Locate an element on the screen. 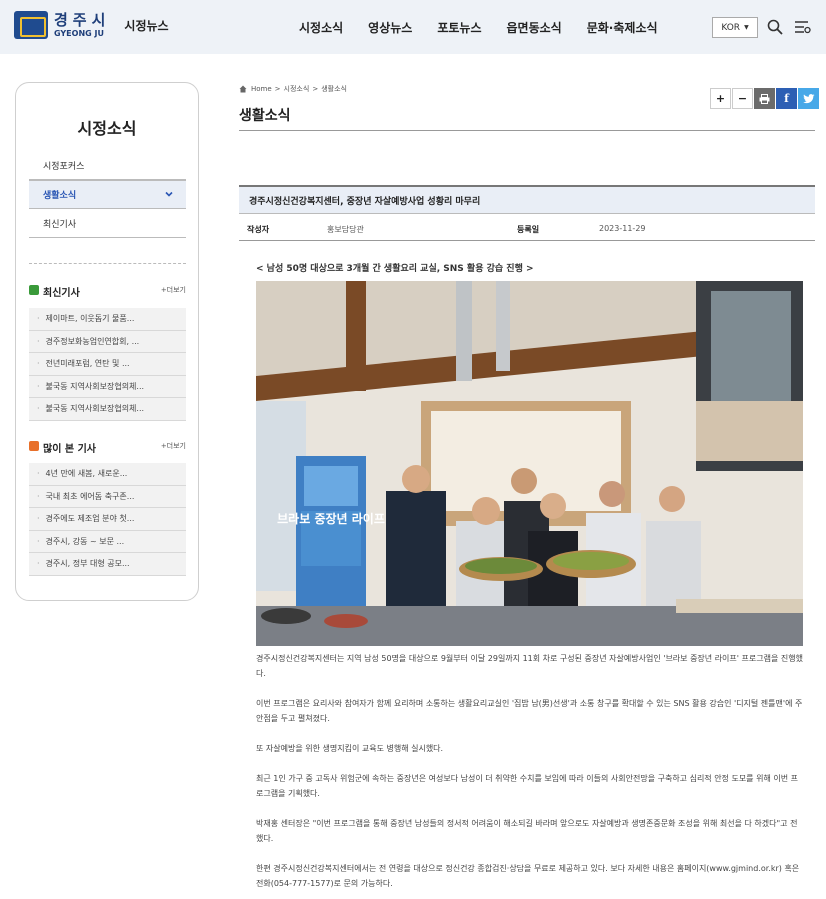  sidebar-item-focus: 시정포커스 is located at coordinates (107, 165).